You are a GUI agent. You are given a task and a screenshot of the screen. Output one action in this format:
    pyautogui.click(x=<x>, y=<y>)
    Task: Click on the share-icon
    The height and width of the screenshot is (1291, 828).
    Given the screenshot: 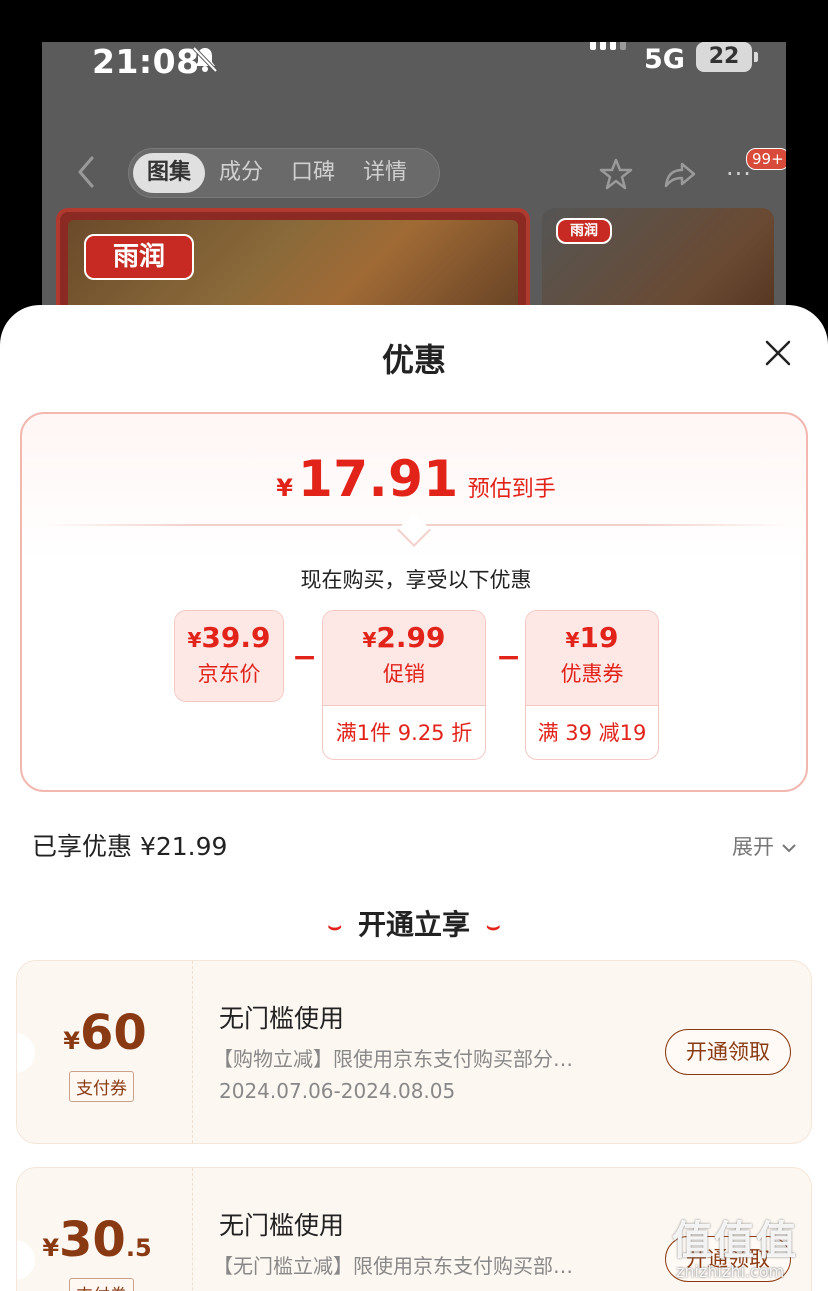 What is the action you would take?
    pyautogui.click(x=680, y=174)
    